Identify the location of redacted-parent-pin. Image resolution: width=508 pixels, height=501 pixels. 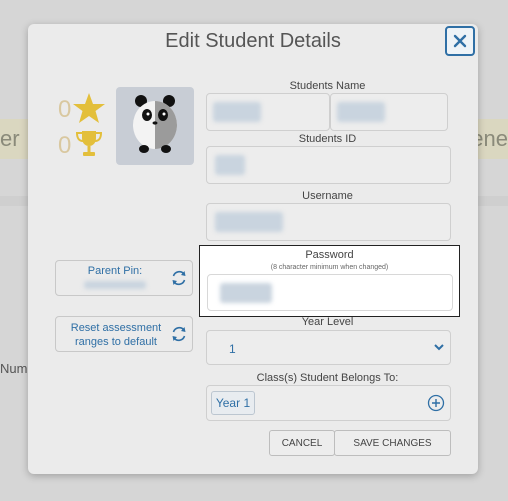
(115, 285).